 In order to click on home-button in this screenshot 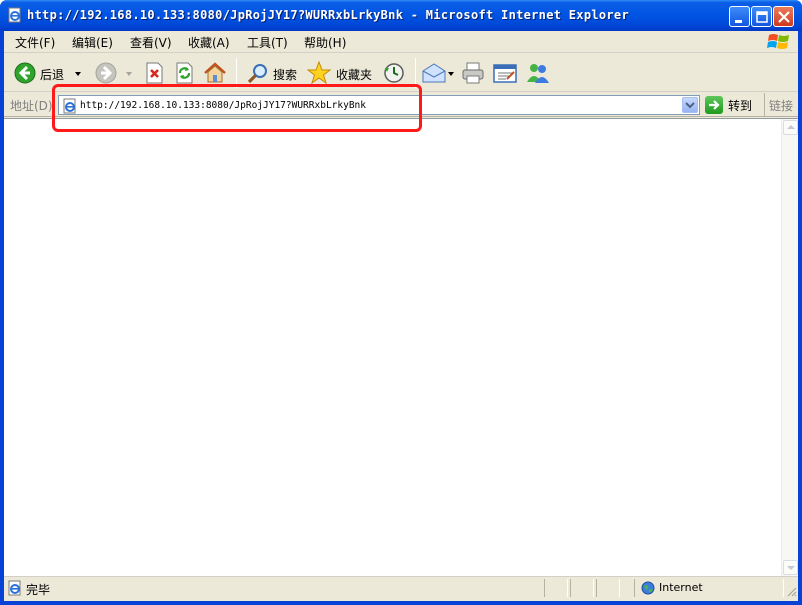, I will do `click(215, 73)`.